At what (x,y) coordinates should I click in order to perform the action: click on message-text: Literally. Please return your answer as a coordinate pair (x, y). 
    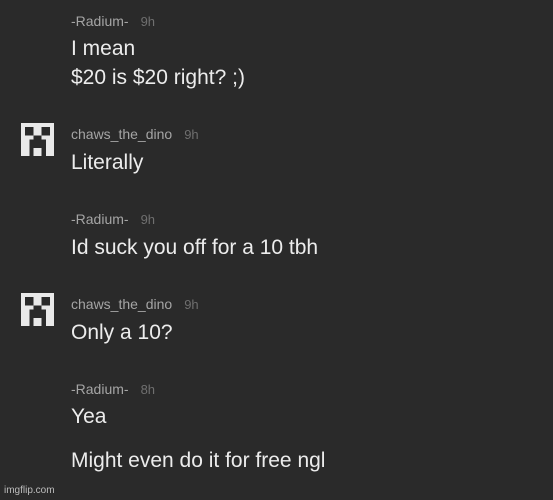
    Looking at the image, I should click on (107, 162).